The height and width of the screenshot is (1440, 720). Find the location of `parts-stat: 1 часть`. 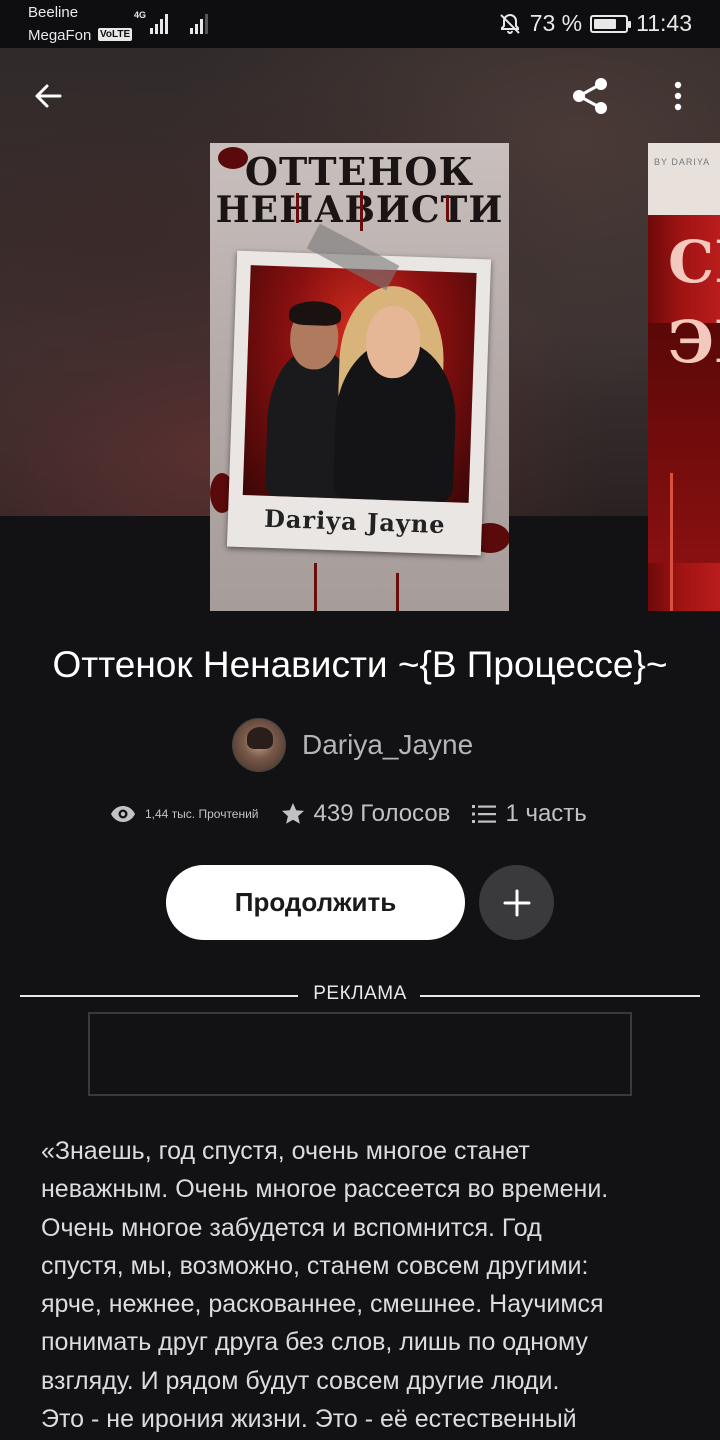

parts-stat: 1 часть is located at coordinates (529, 814).